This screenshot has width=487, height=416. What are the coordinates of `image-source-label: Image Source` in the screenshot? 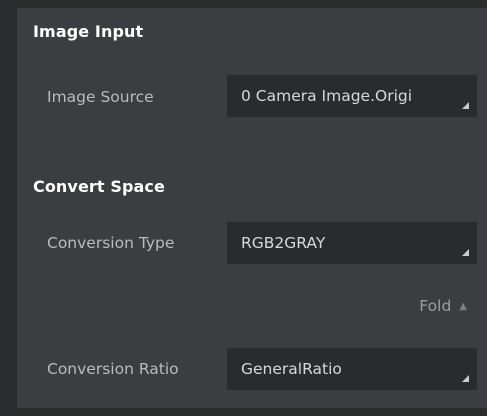 It's located at (100, 97).